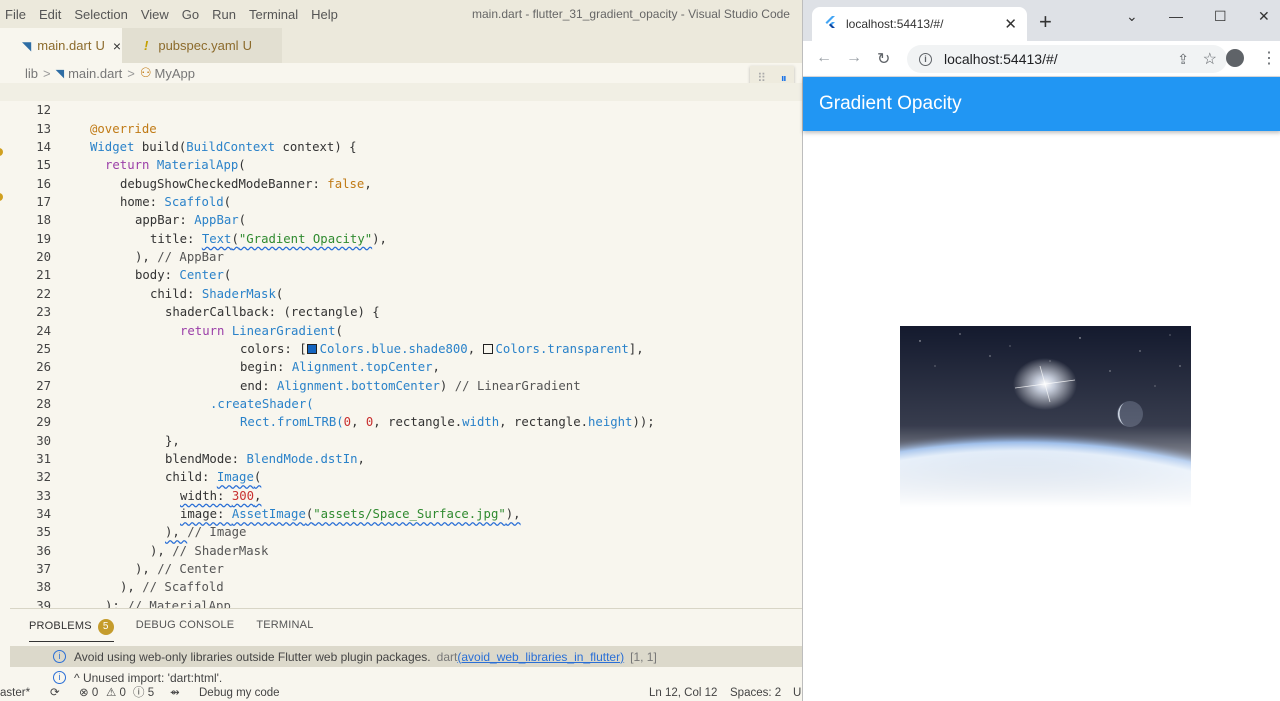 Image resolution: width=1280 pixels, height=701 pixels. I want to click on status-warnings: ⚠ 0, so click(116, 693).